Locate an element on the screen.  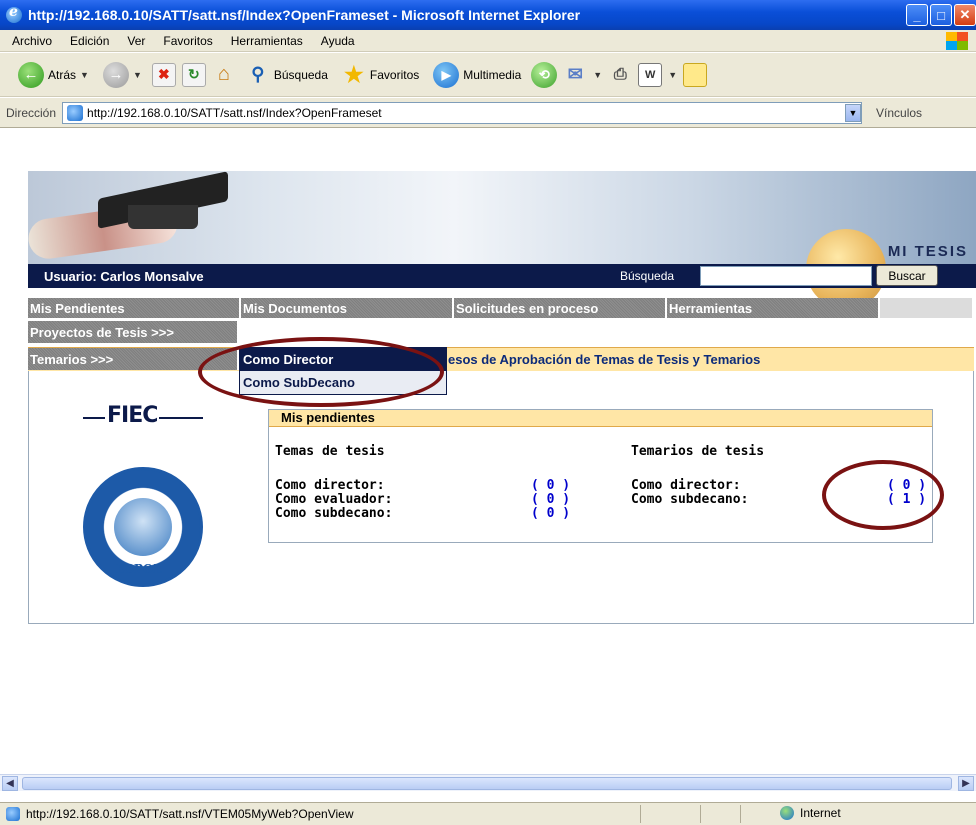
fiec-logo: FIEC is located at coordinates (148, 418).